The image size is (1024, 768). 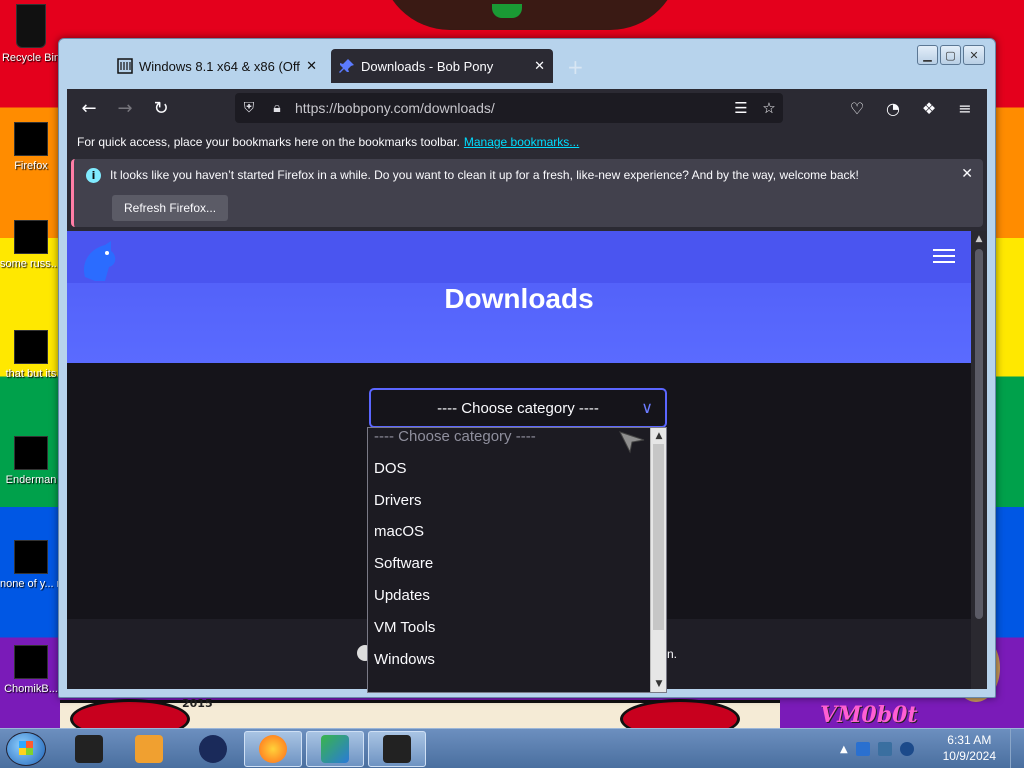 I want to click on taskbar-app-download-manager, so click(x=335, y=749).